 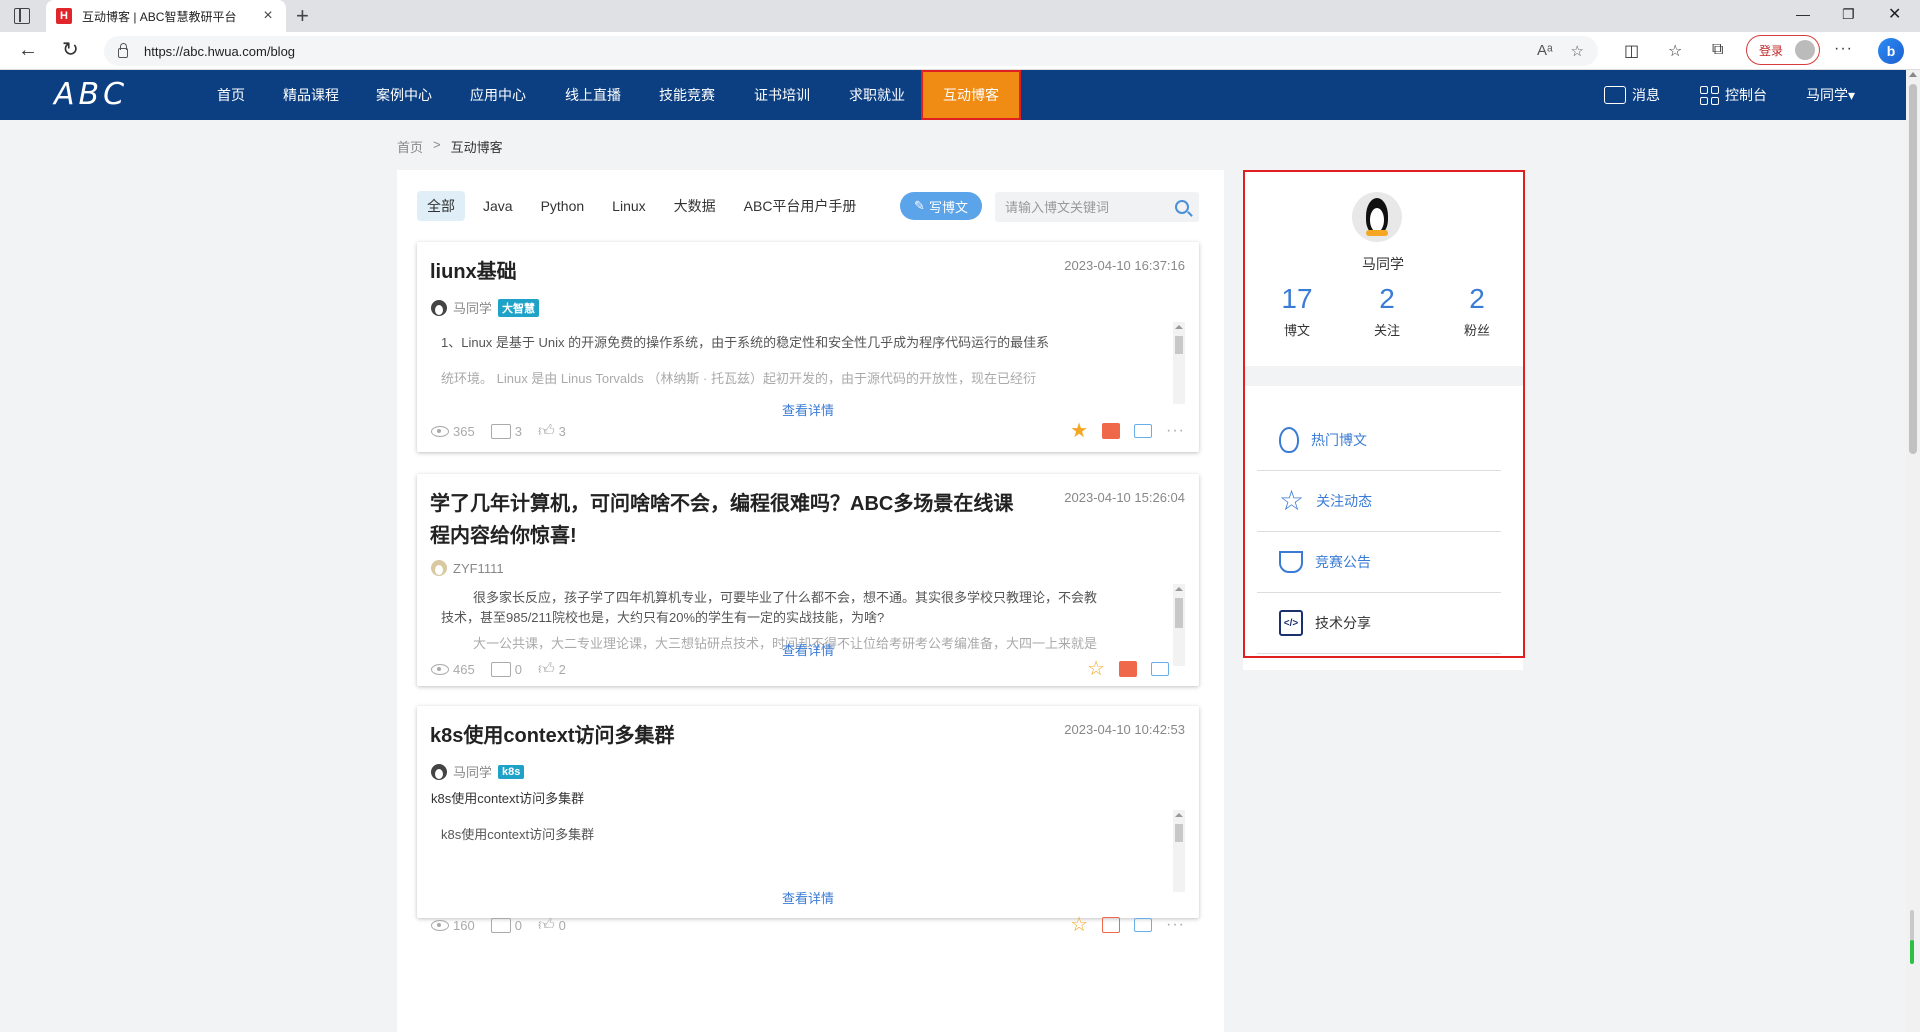 What do you see at coordinates (1717, 50) in the screenshot?
I see `collections-icon: ⧉` at bounding box center [1717, 50].